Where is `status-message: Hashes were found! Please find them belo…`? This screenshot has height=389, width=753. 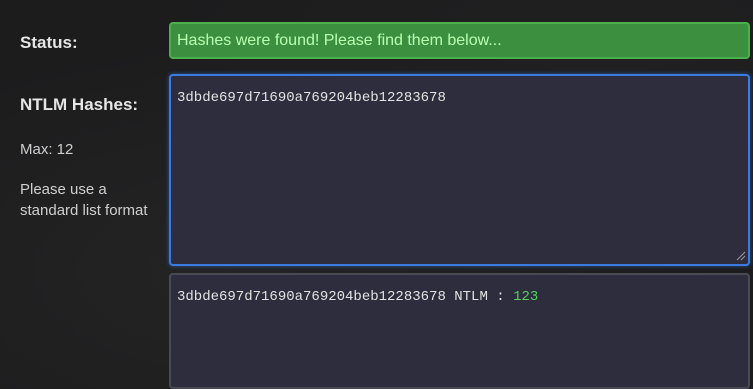
status-message: Hashes were found! Please find them belo… is located at coordinates (459, 40).